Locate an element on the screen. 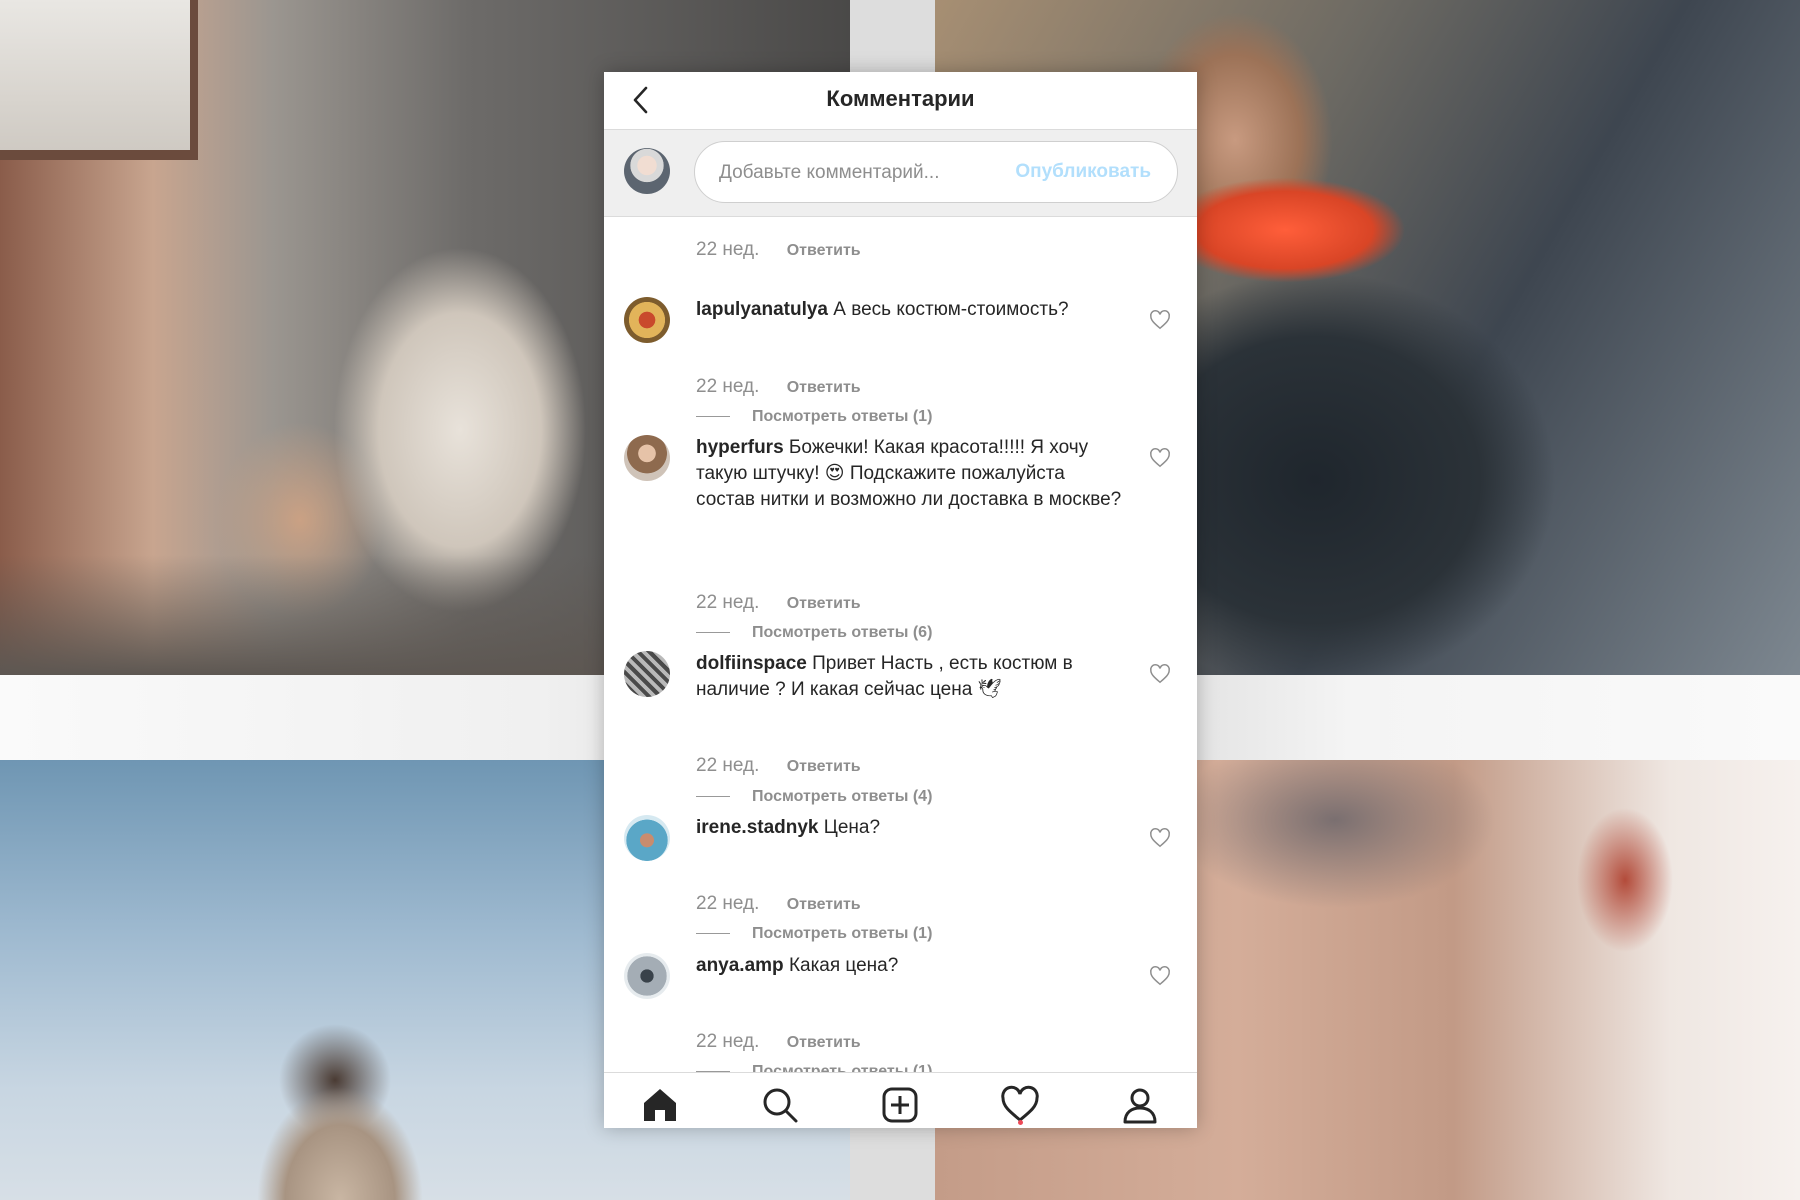  comment-username: hyperfurs is located at coordinates (740, 447).